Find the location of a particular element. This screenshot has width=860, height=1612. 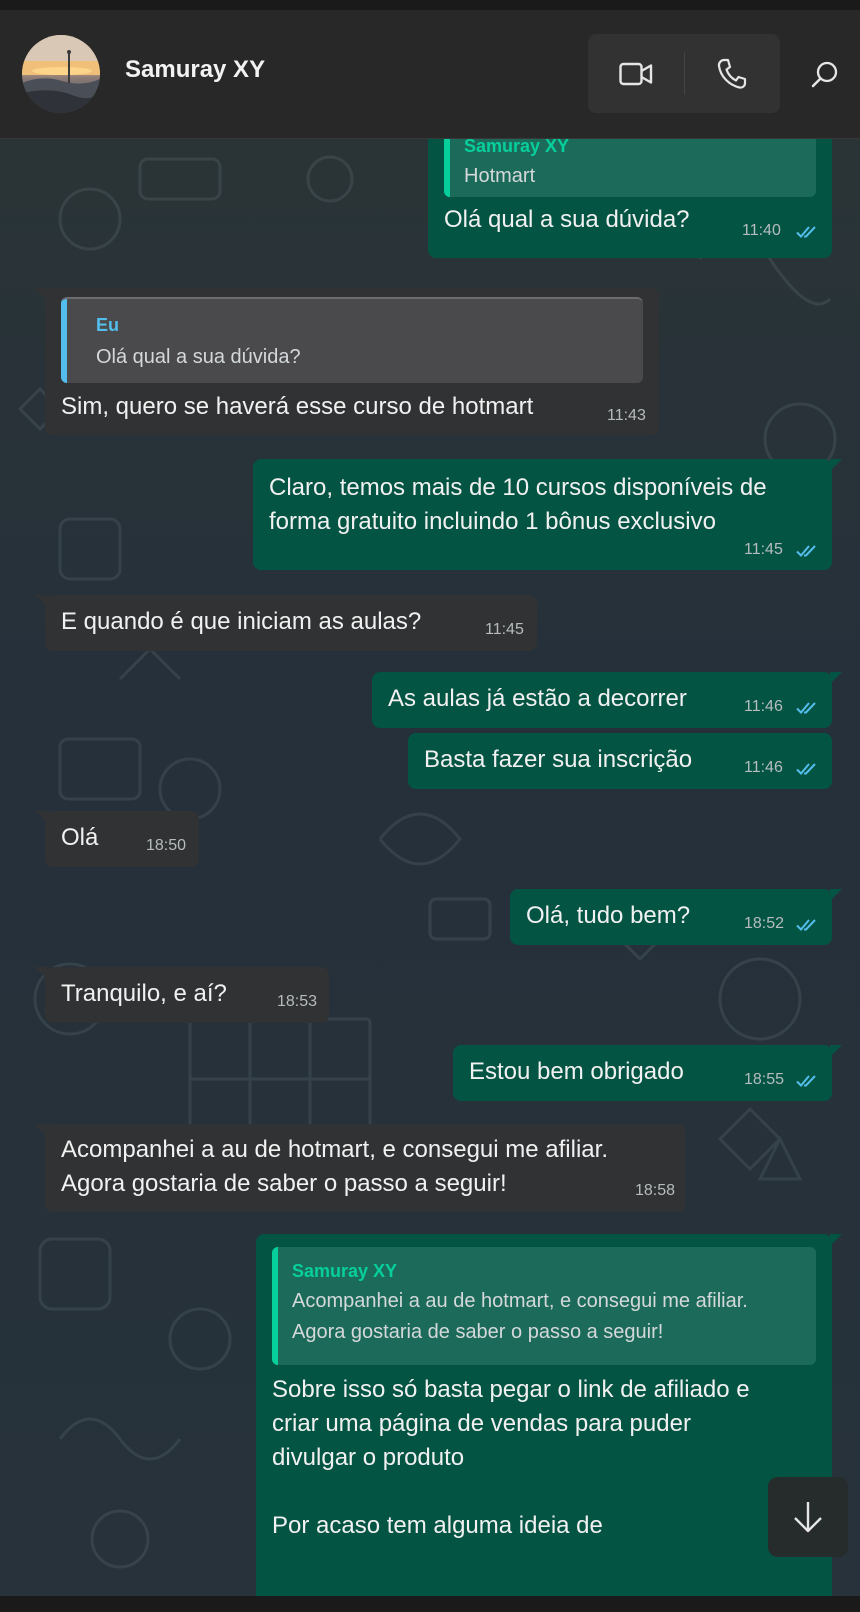

message-text: As aulas já estão a decorrer is located at coordinates (537, 698).